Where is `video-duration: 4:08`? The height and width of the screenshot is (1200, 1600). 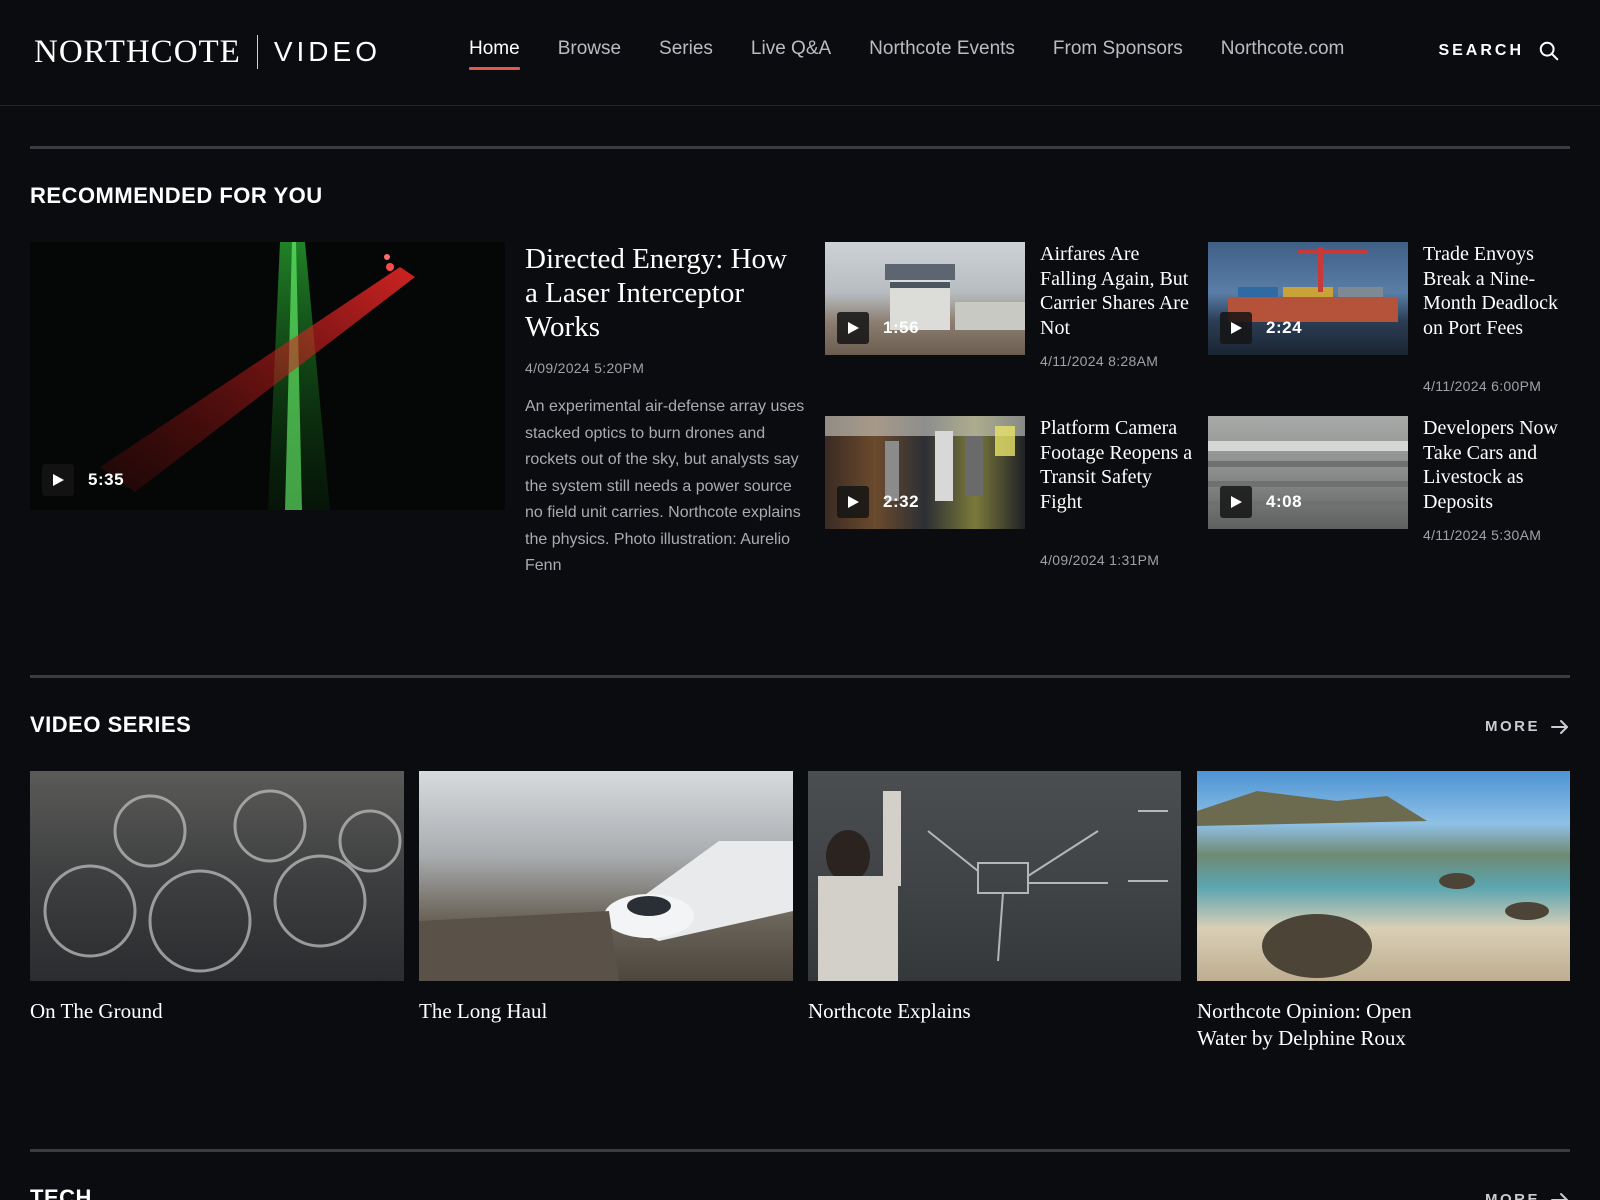 video-duration: 4:08 is located at coordinates (1284, 501).